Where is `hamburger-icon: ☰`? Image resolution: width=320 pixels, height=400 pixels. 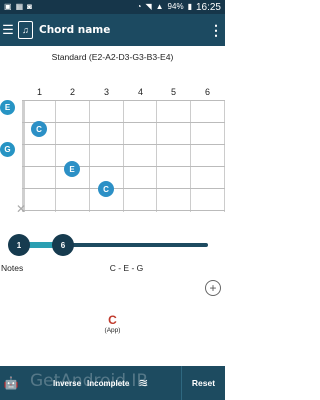
hamburger-icon: ☰ is located at coordinates (8, 30).